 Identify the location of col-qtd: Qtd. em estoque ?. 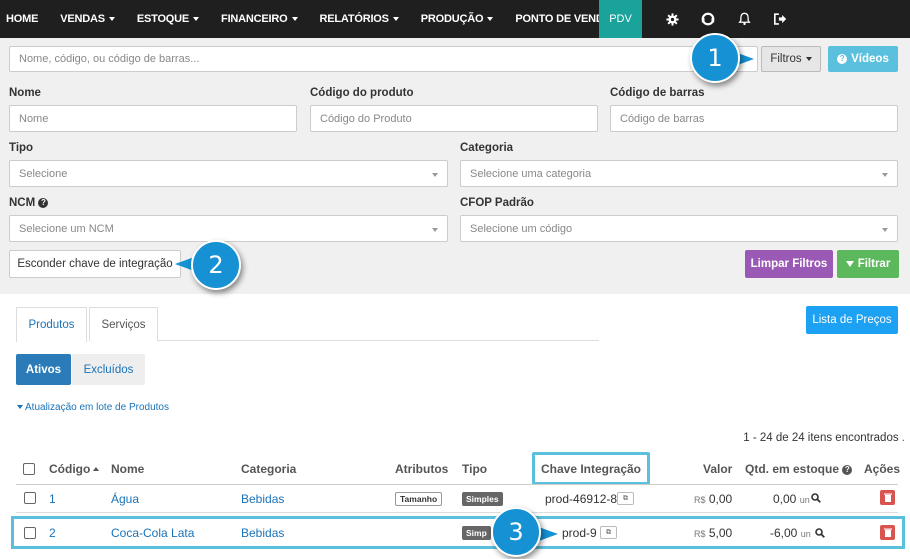
(799, 469).